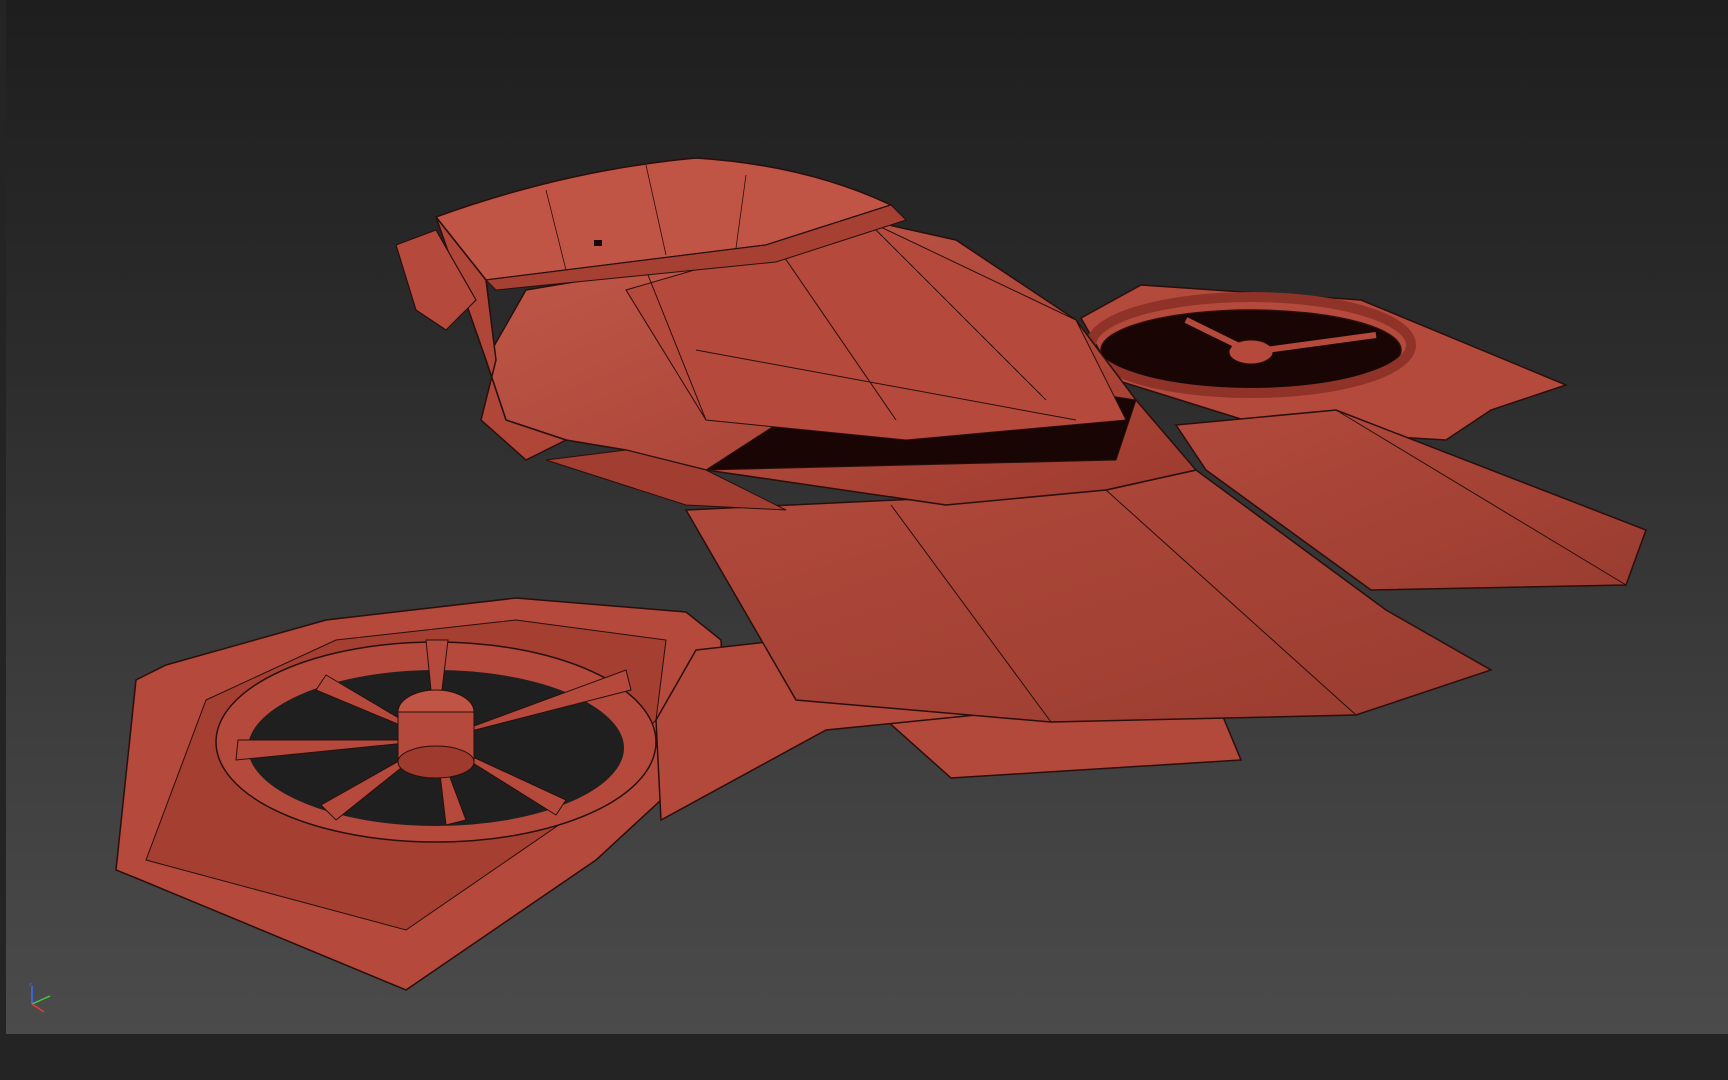 The width and height of the screenshot is (1728, 1080). Describe the element at coordinates (421, 794) in the screenshot. I see `front-left-fan-pod` at that location.